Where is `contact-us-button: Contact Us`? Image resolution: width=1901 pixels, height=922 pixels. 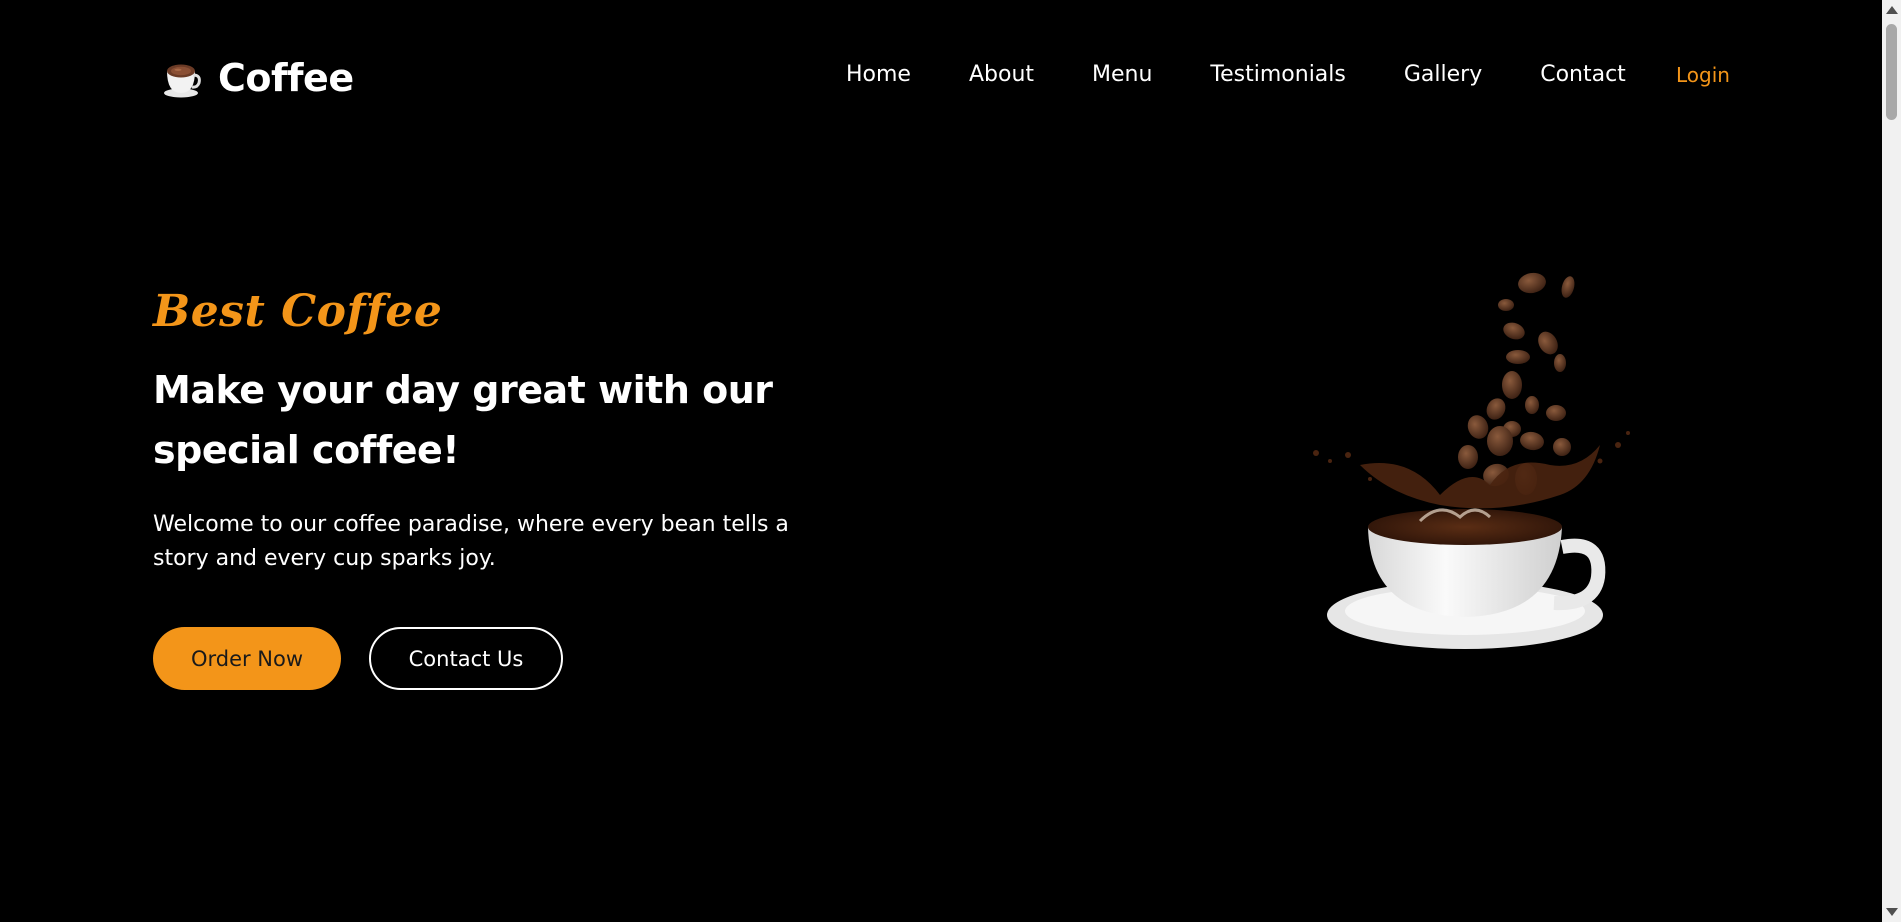
contact-us-button: Contact Us is located at coordinates (466, 658).